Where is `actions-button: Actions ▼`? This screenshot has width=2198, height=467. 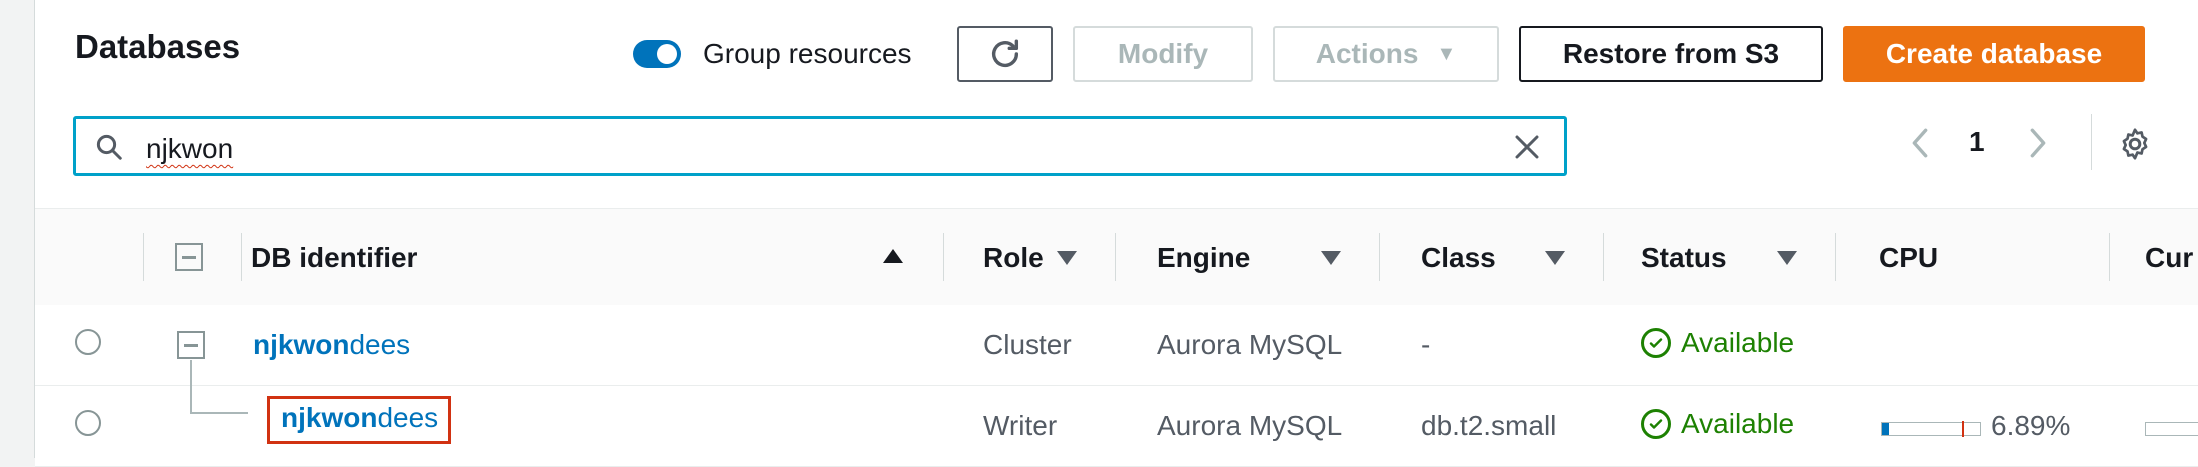 actions-button: Actions ▼ is located at coordinates (1386, 54).